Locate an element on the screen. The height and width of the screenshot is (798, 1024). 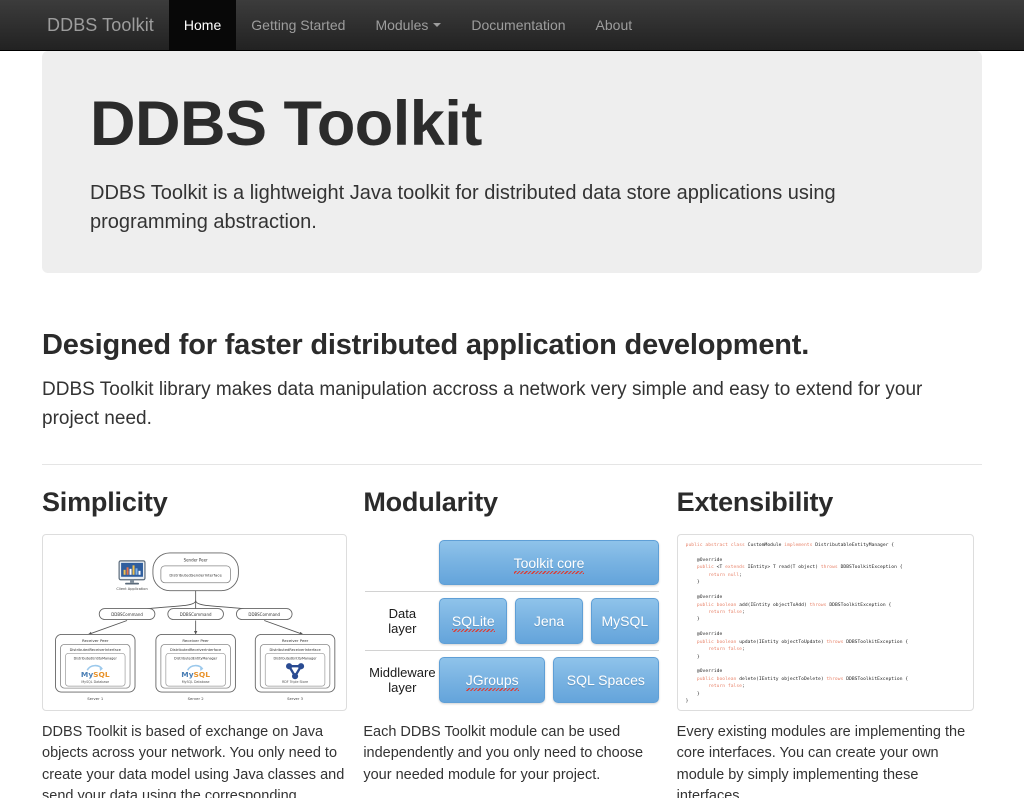
server-label-1: Server 1 is located at coordinates (95, 699).